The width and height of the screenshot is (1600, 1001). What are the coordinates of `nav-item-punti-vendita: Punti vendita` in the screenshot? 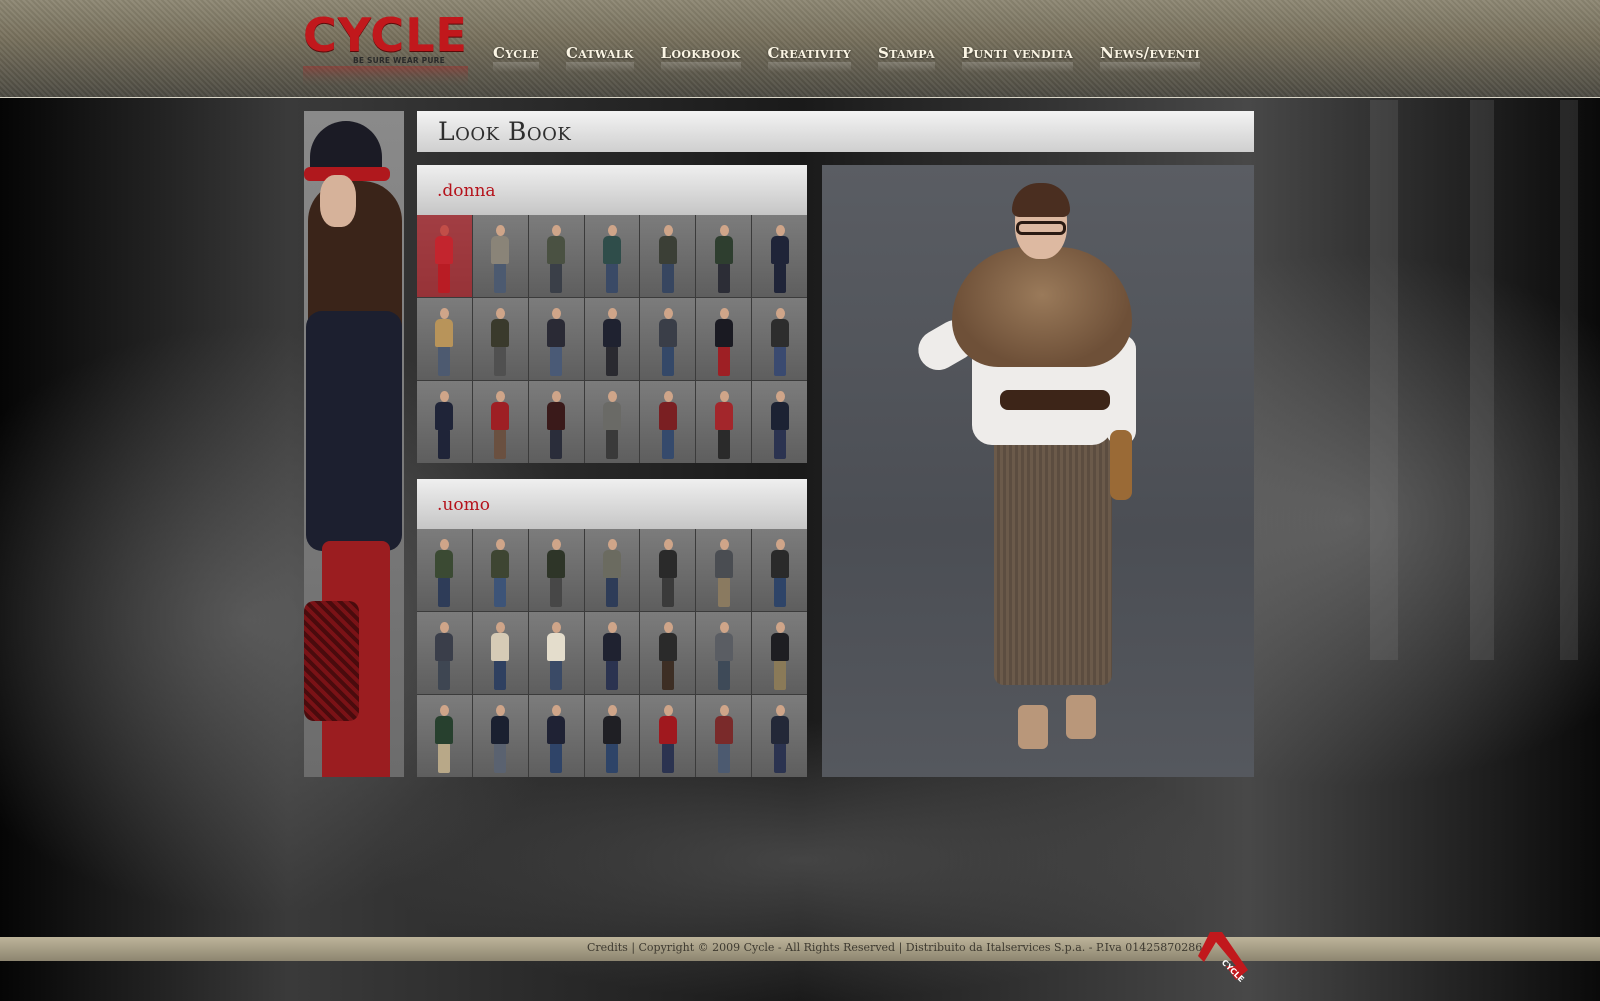 It's located at (1017, 57).